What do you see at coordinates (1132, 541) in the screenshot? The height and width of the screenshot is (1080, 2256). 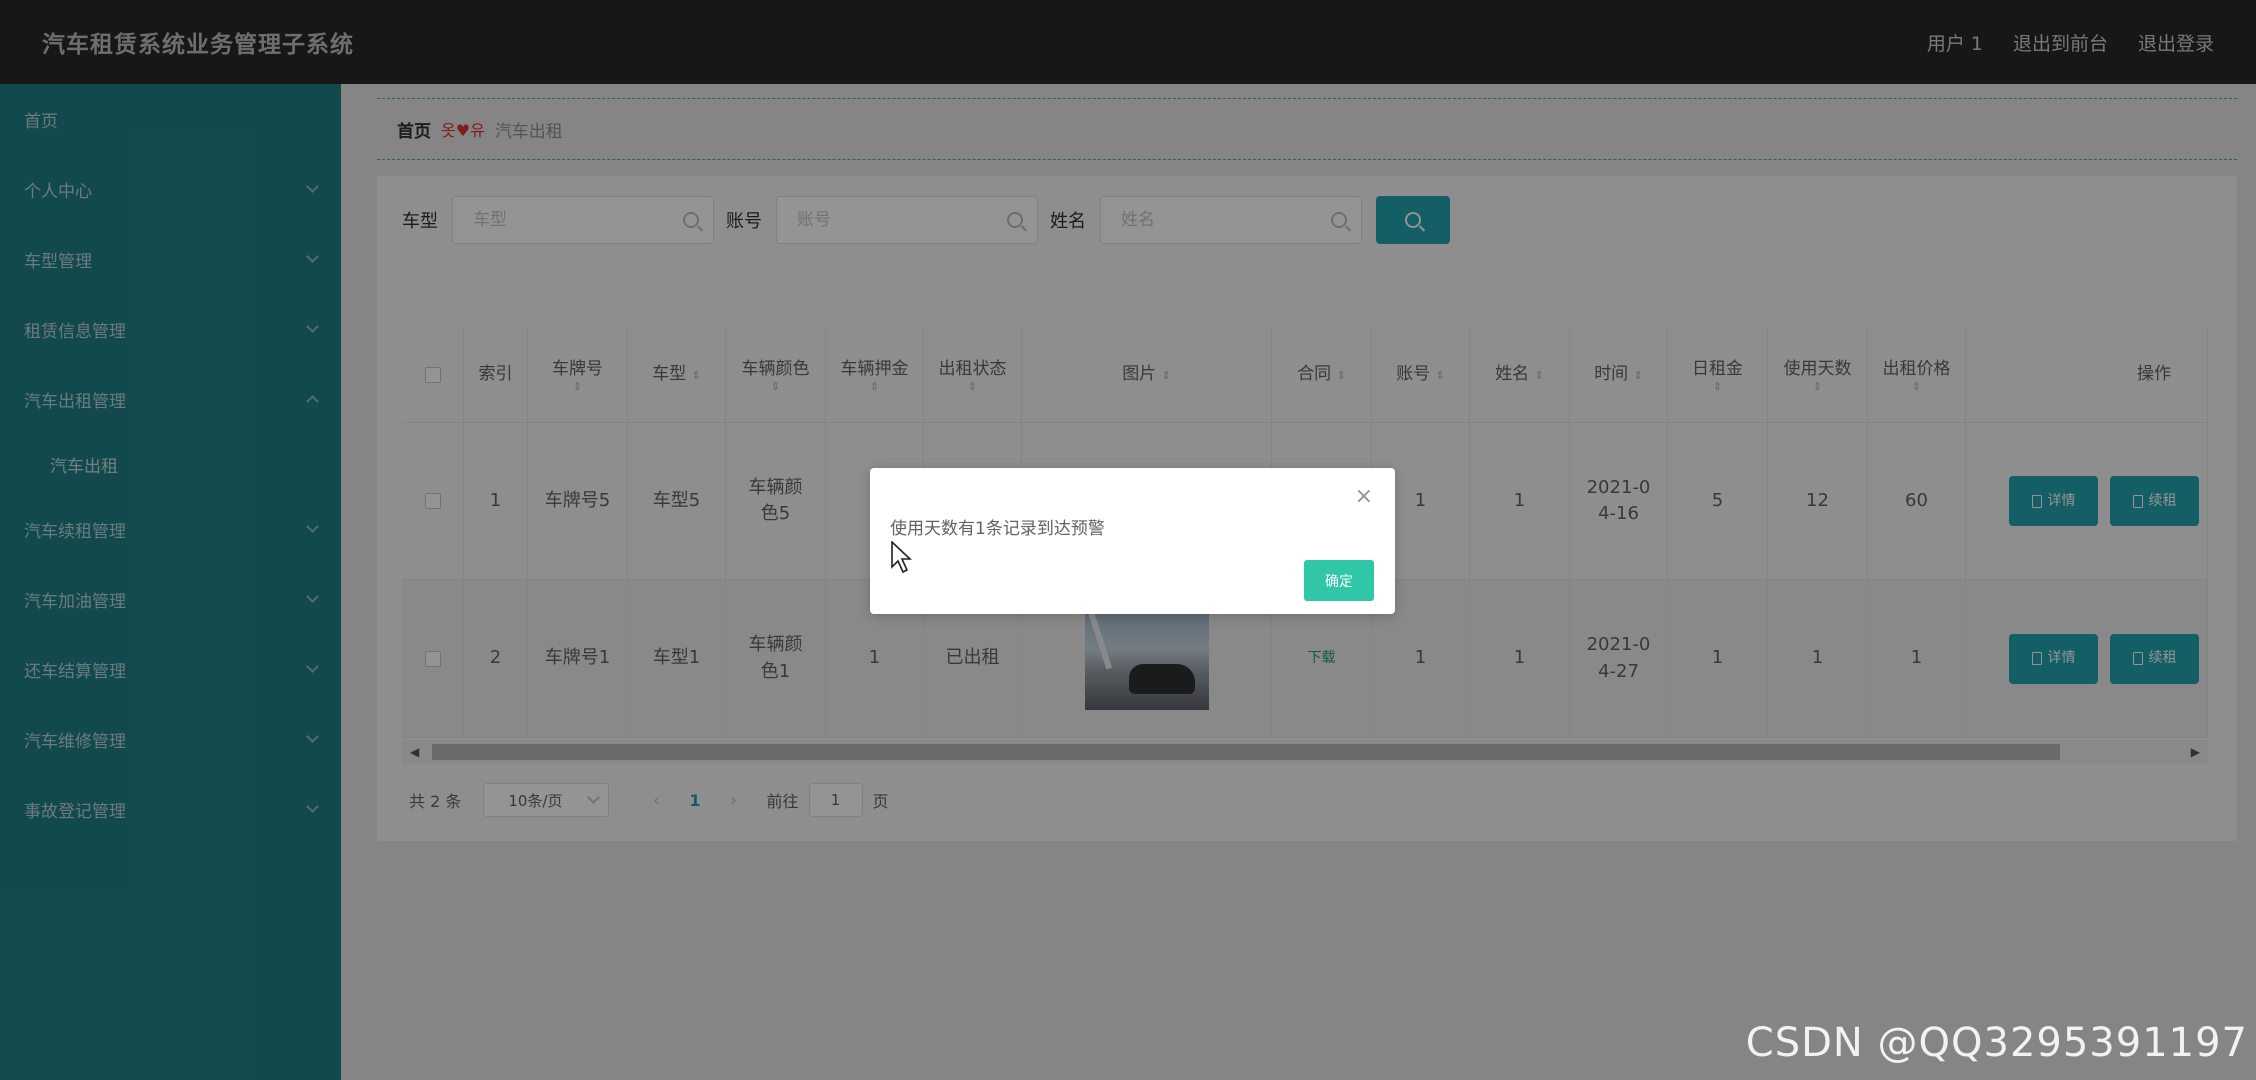 I see `alert-dialog: × 使用天数有1条记录到达预警 确定` at bounding box center [1132, 541].